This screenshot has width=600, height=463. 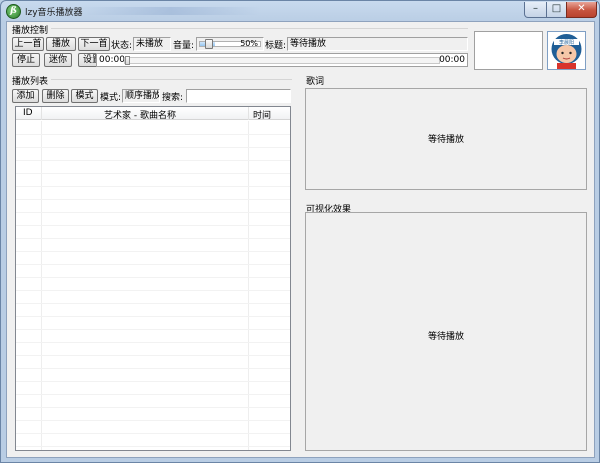 I want to click on stop-button: 停止, so click(x=26, y=60).